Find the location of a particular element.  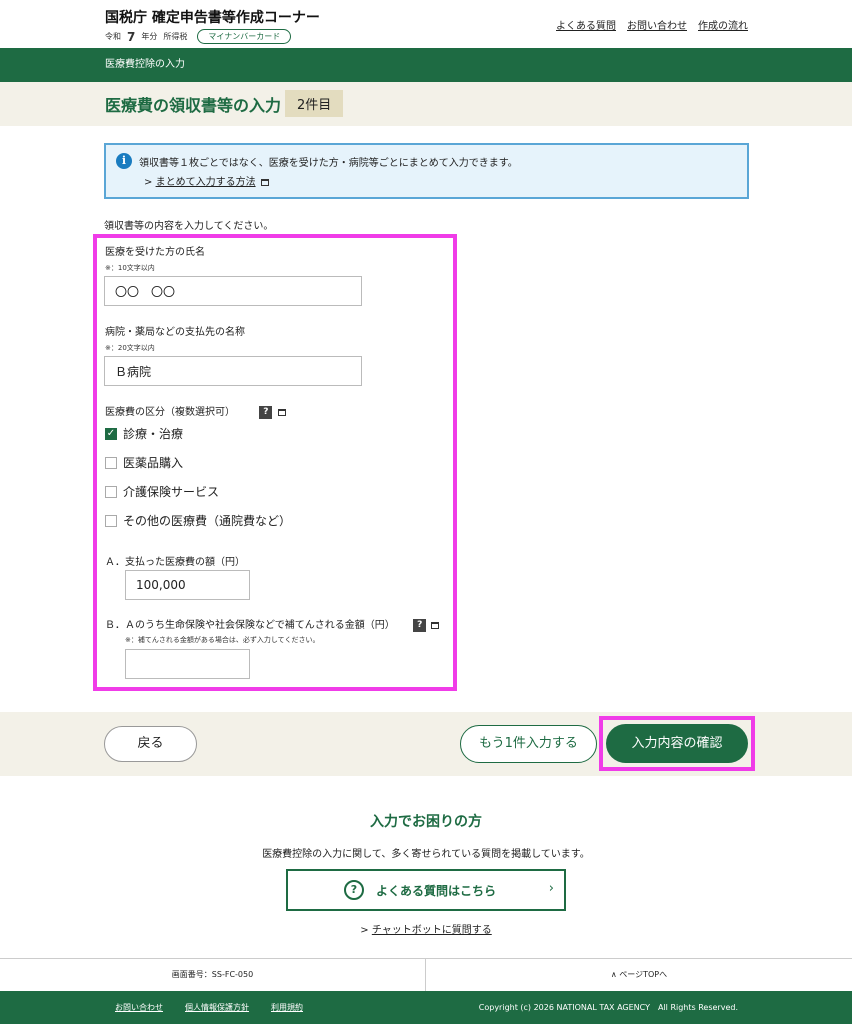

page-title: 医療費の領収書等の入力 is located at coordinates (193, 105).